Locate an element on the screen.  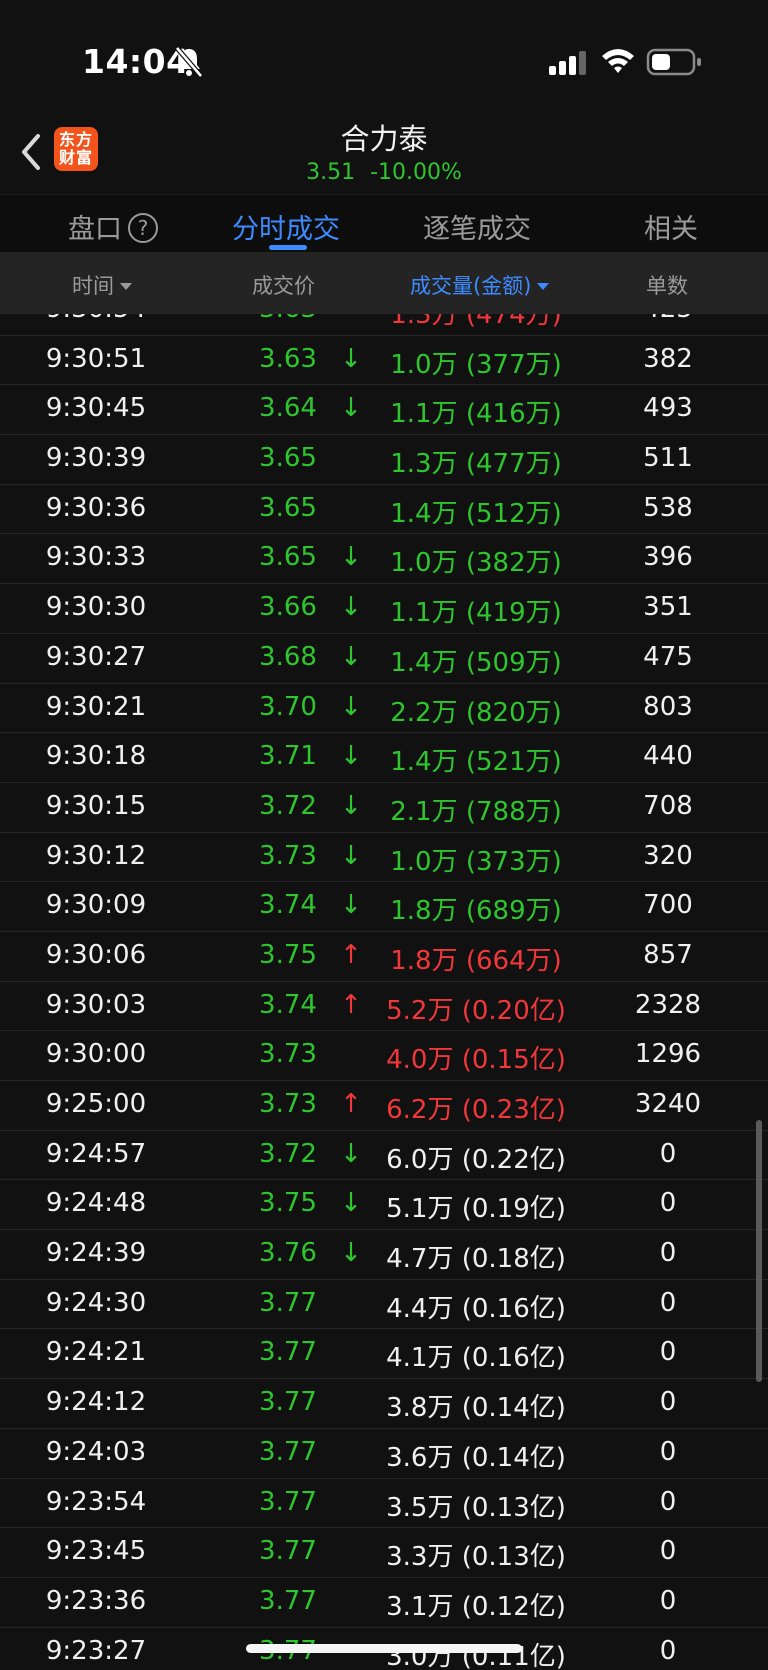
trade-count: 700 is located at coordinates (668, 905).